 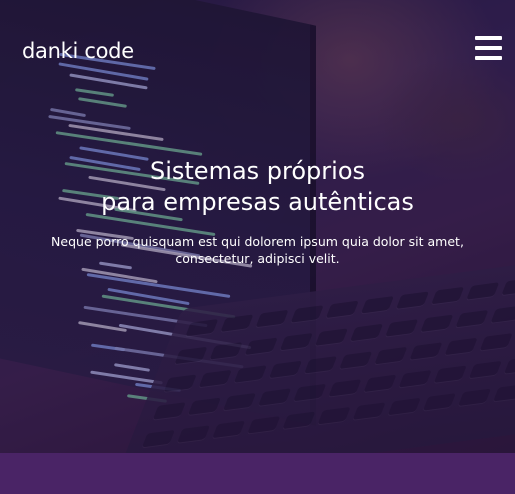 What do you see at coordinates (257, 473) in the screenshot?
I see `next-section-band` at bounding box center [257, 473].